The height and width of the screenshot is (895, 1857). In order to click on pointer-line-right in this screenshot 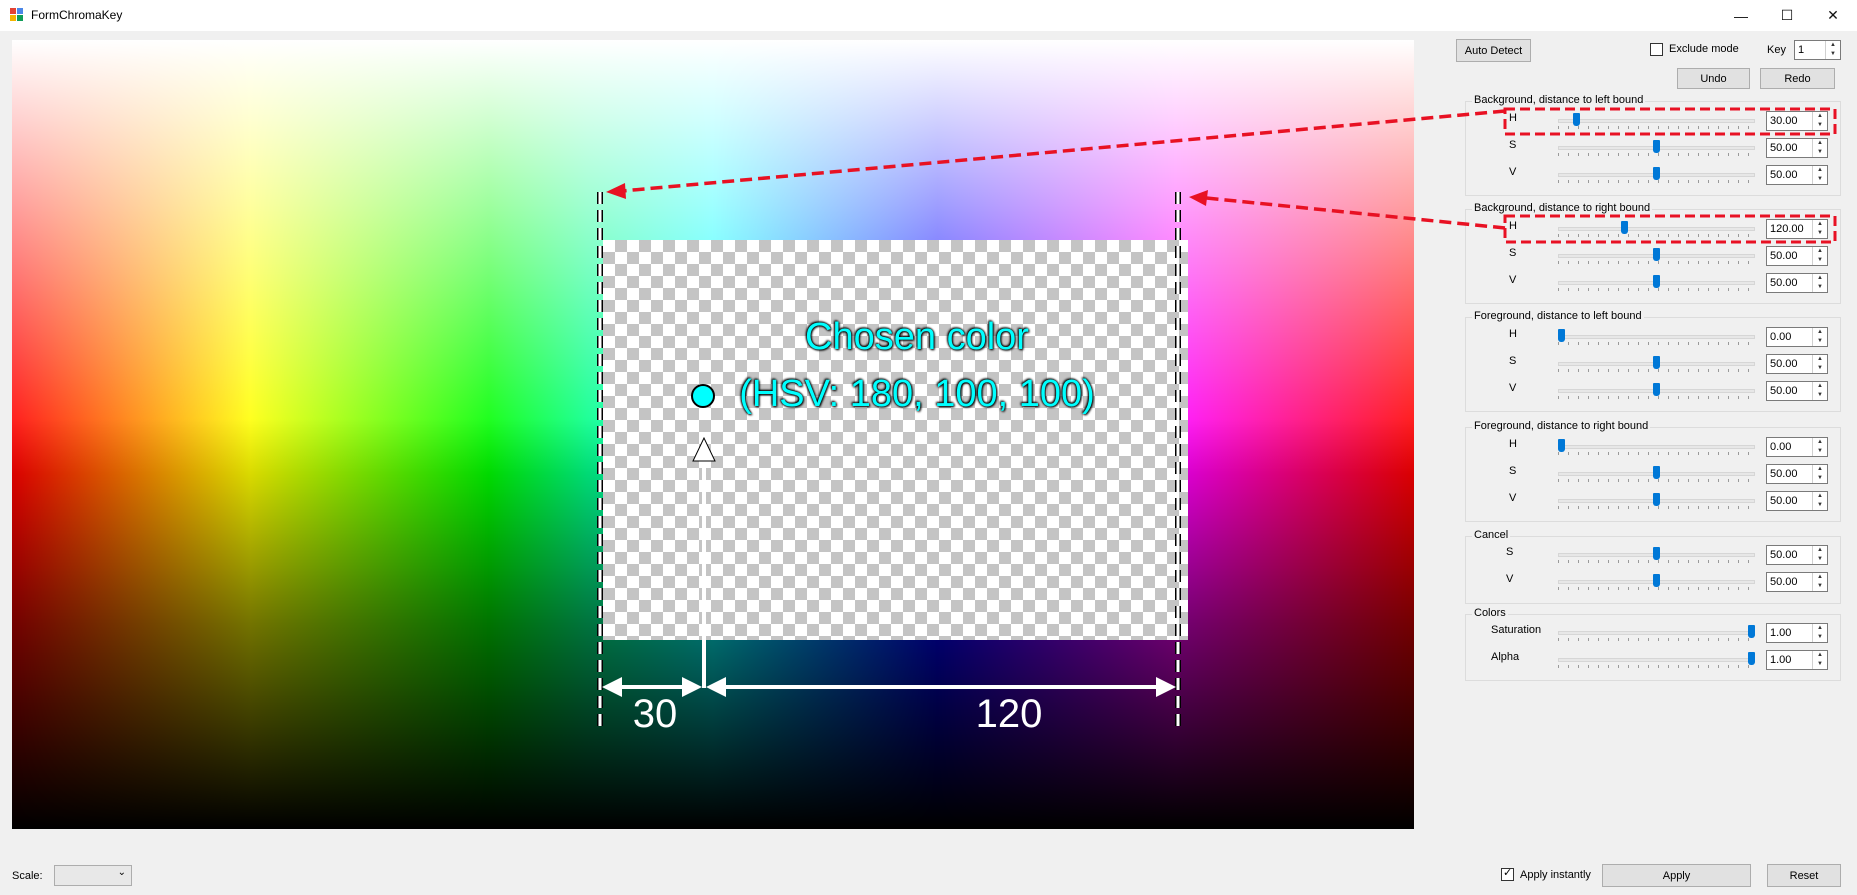, I will do `click(1355, 213)`.